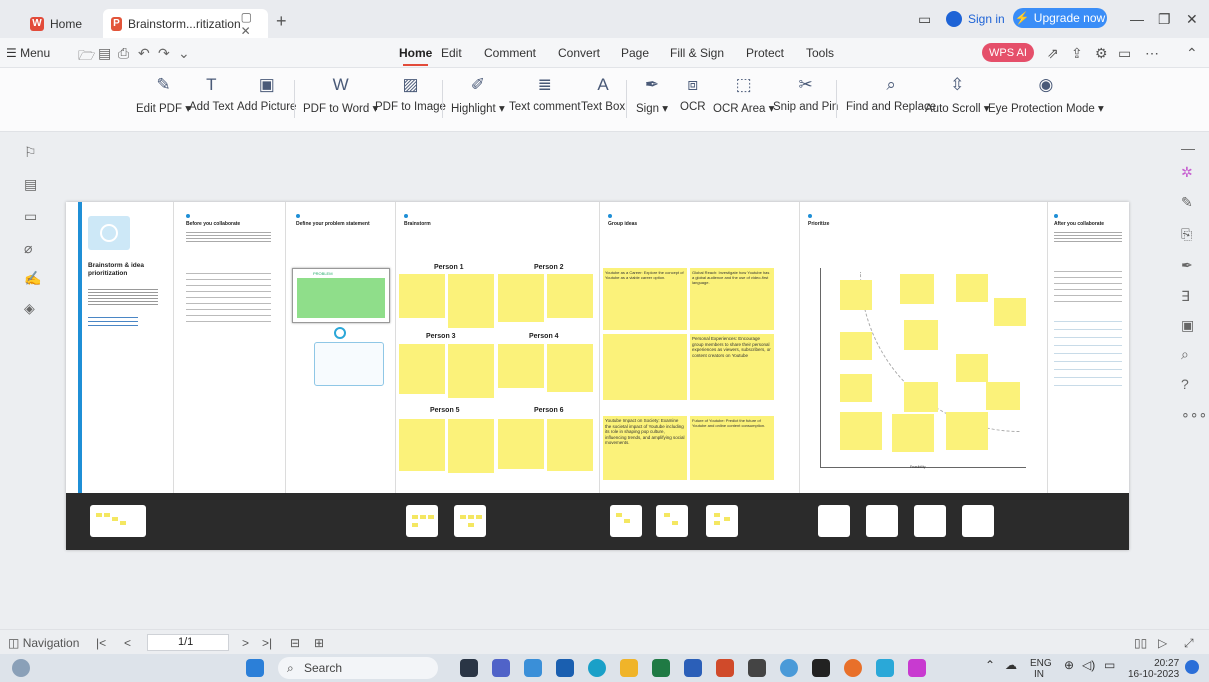 This screenshot has width=1209, height=682. I want to click on last-page-icon: >|, so click(267, 643).